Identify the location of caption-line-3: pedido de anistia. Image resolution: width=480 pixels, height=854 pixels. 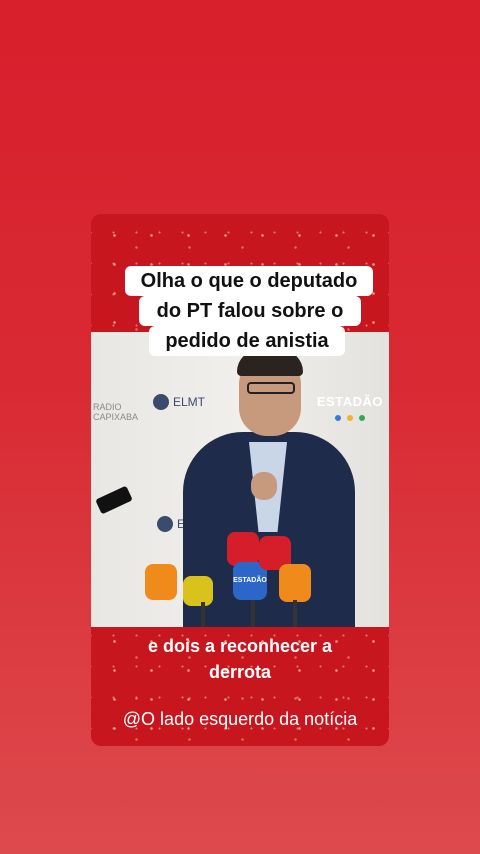
(247, 341).